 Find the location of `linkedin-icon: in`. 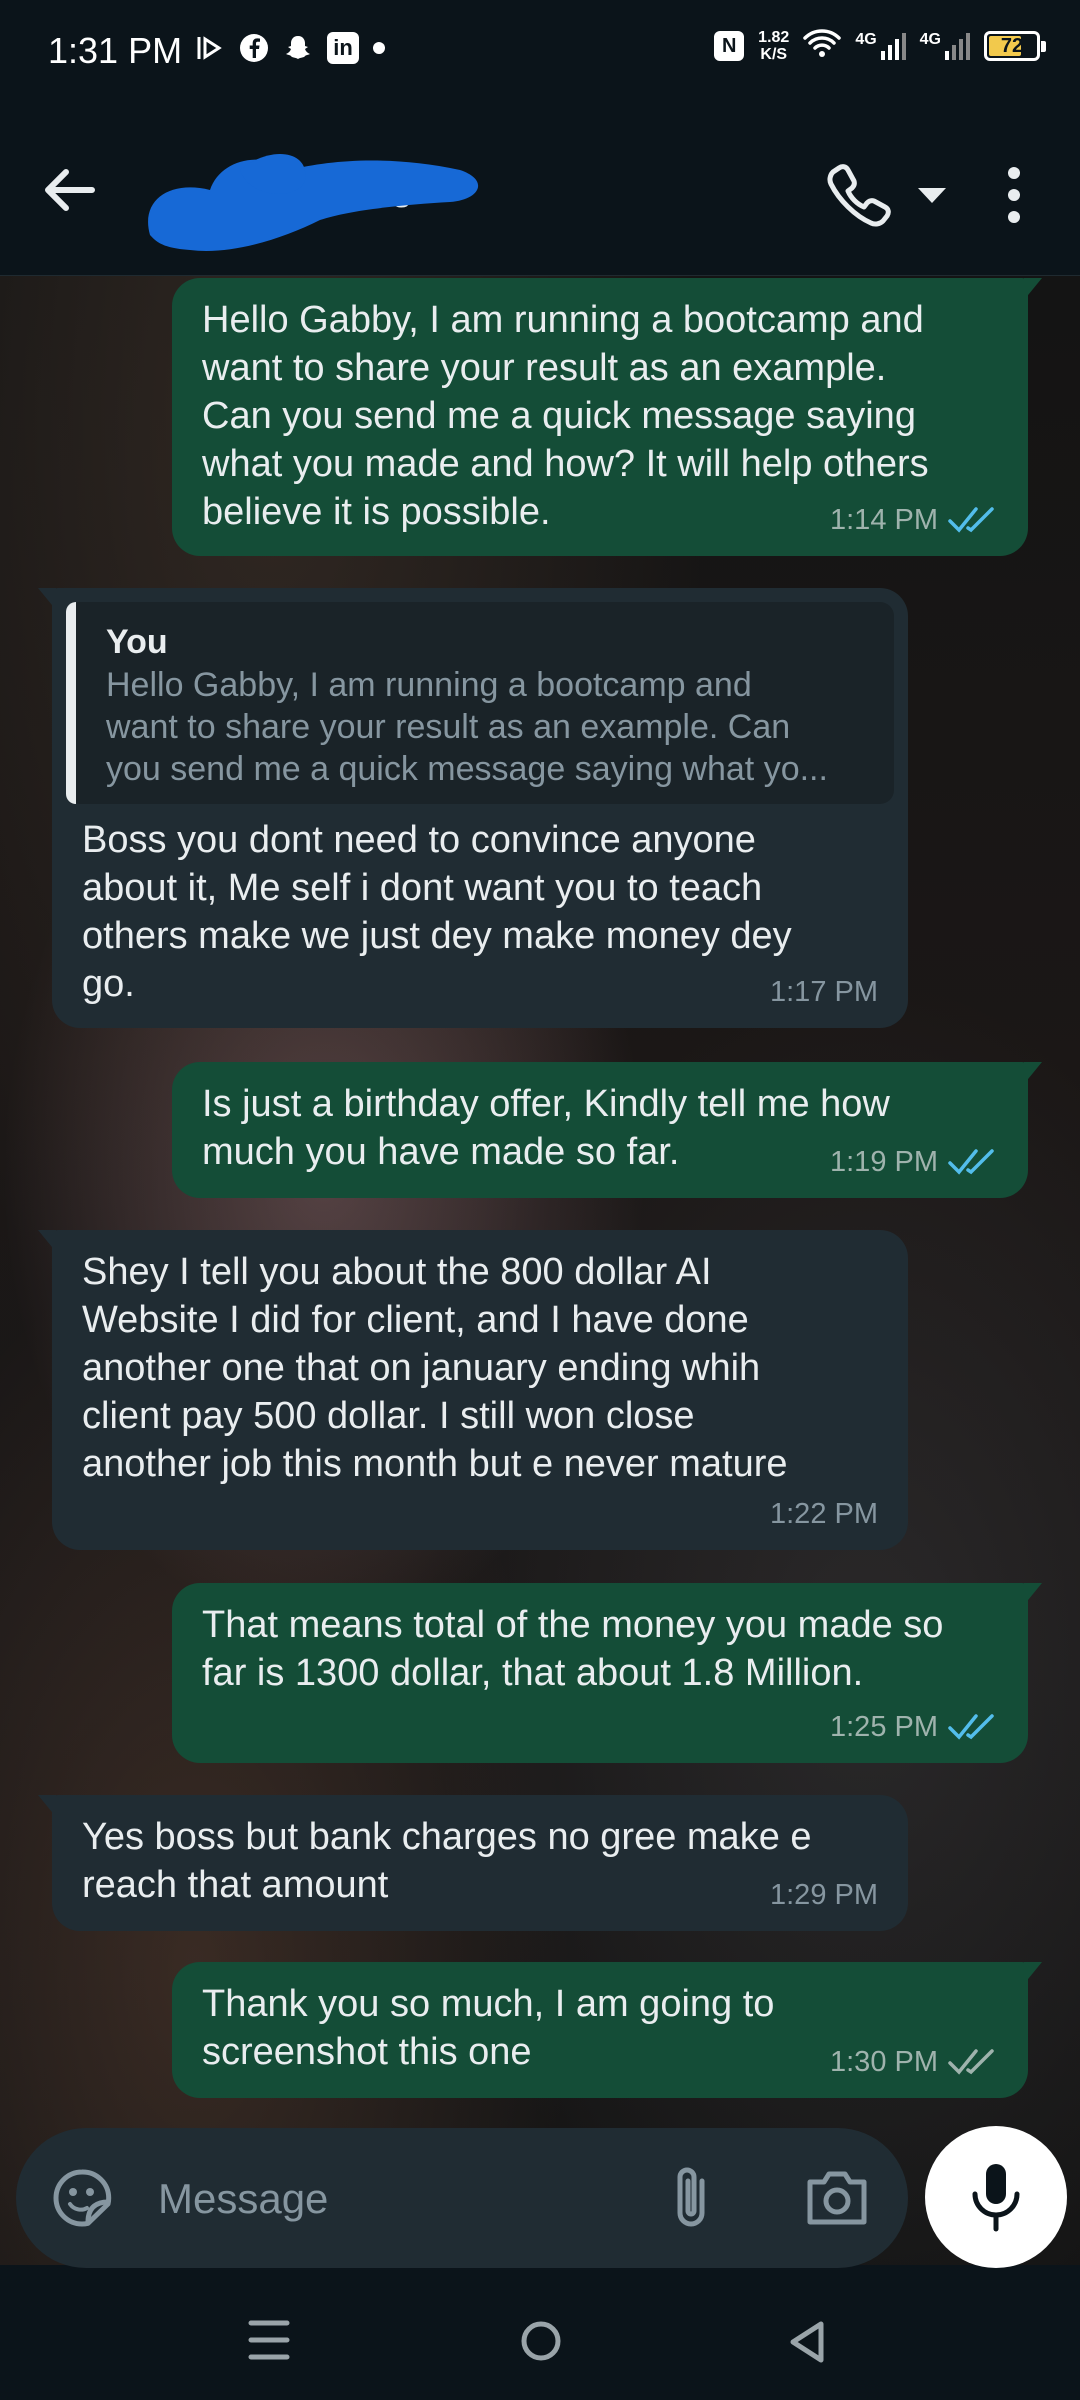

linkedin-icon: in is located at coordinates (343, 48).